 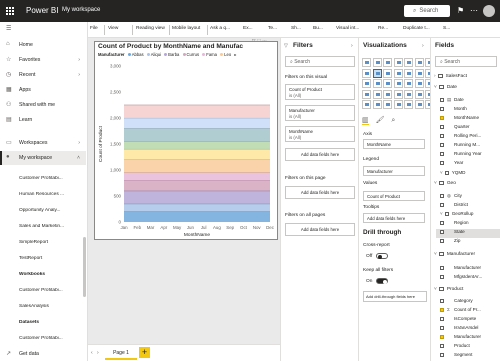 What do you see at coordinates (468, 233) in the screenshot?
I see `field-item-selected: State` at bounding box center [468, 233].